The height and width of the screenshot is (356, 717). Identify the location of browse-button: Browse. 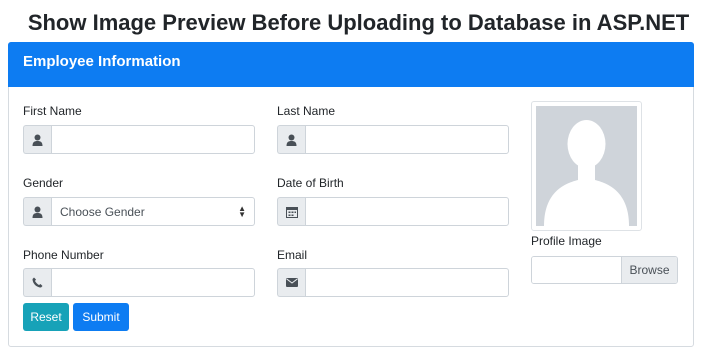
(649, 270).